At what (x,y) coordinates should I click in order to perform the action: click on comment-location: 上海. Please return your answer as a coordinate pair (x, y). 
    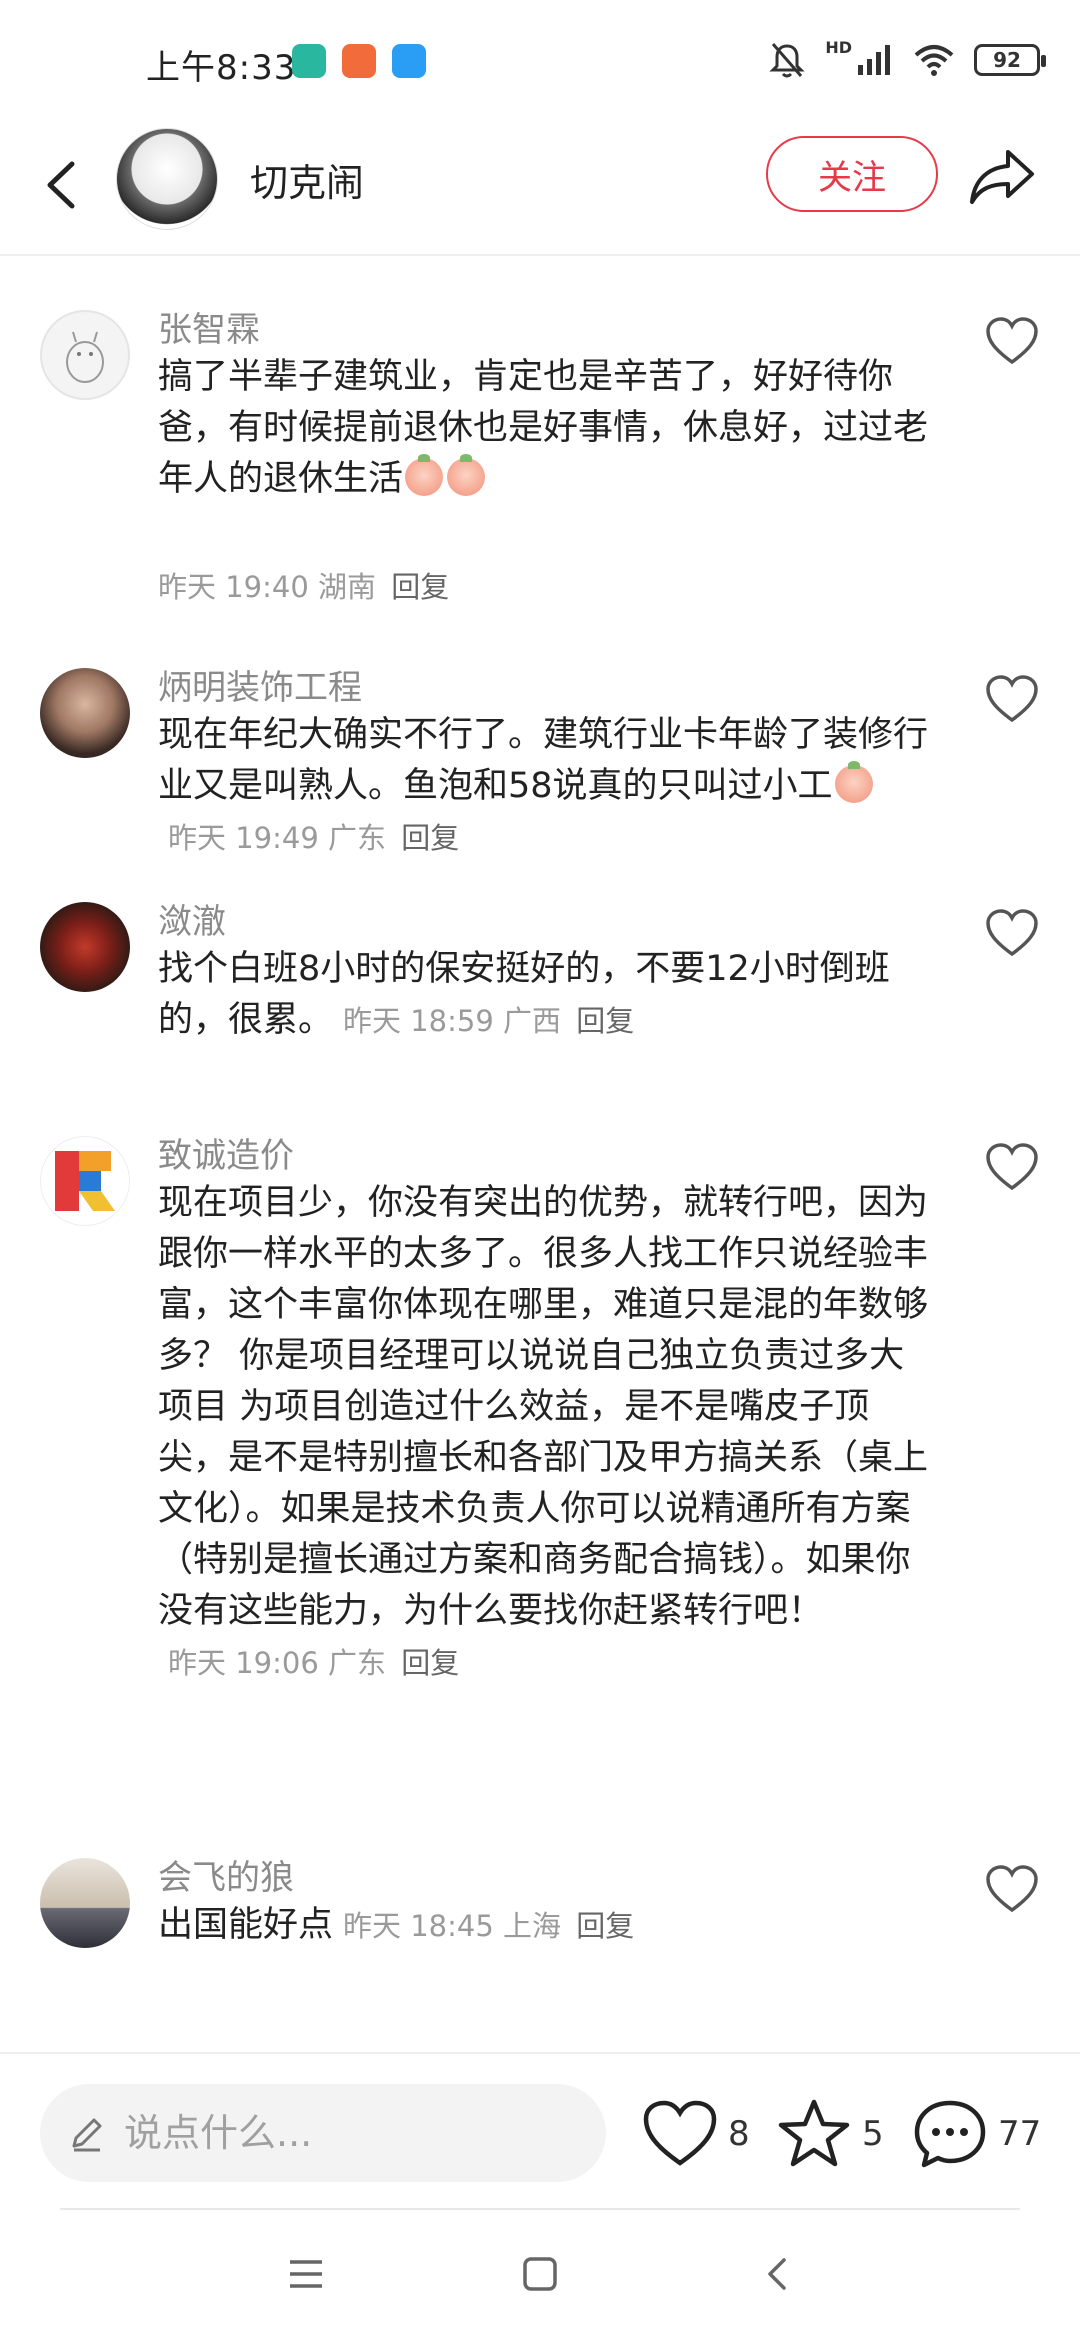
    Looking at the image, I should click on (532, 1926).